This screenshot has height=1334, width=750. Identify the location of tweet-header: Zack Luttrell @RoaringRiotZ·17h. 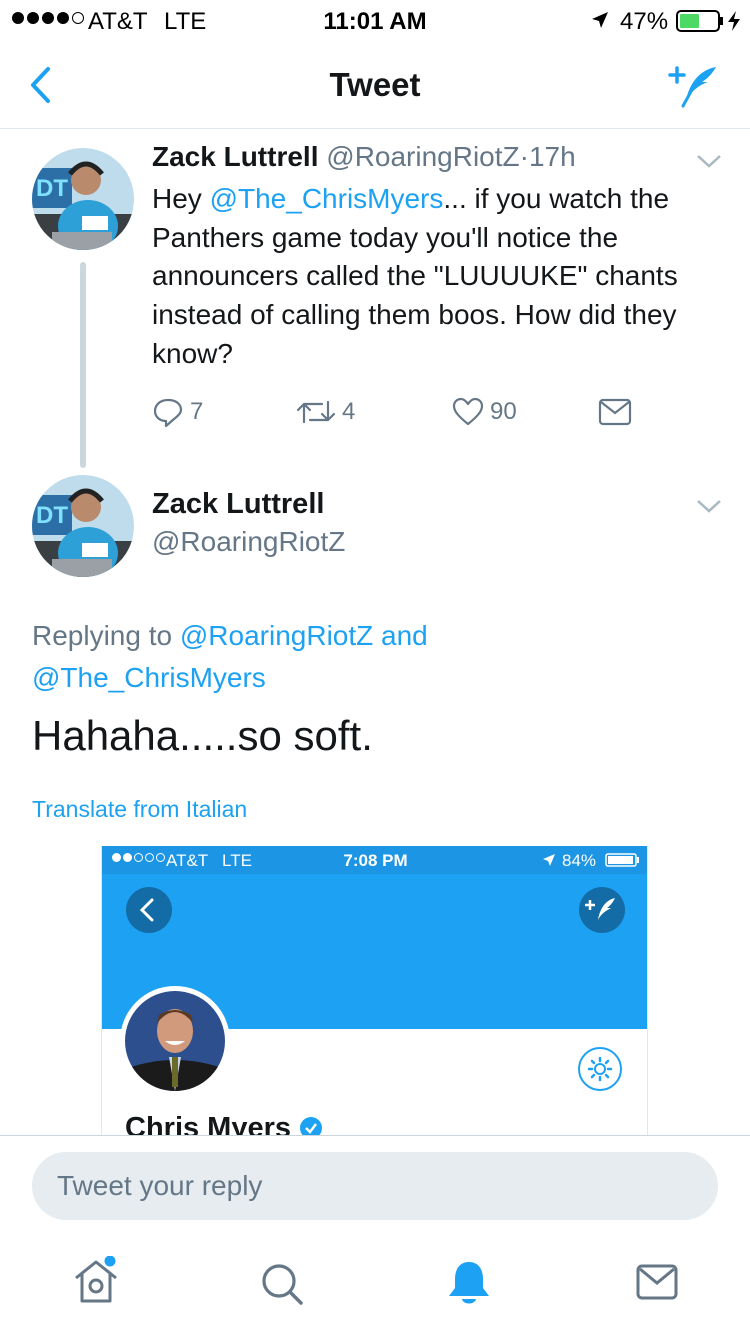
(364, 157).